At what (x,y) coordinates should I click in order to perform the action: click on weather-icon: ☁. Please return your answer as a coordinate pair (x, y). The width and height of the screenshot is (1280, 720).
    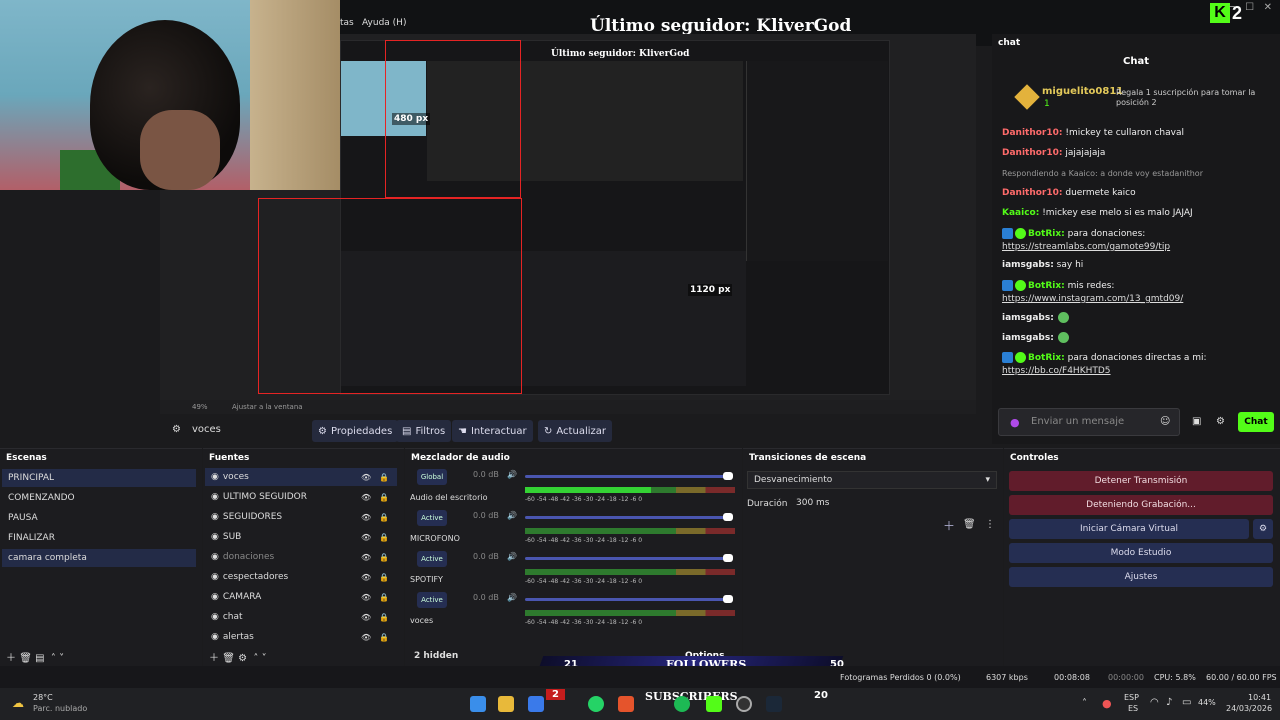
    Looking at the image, I should click on (18, 703).